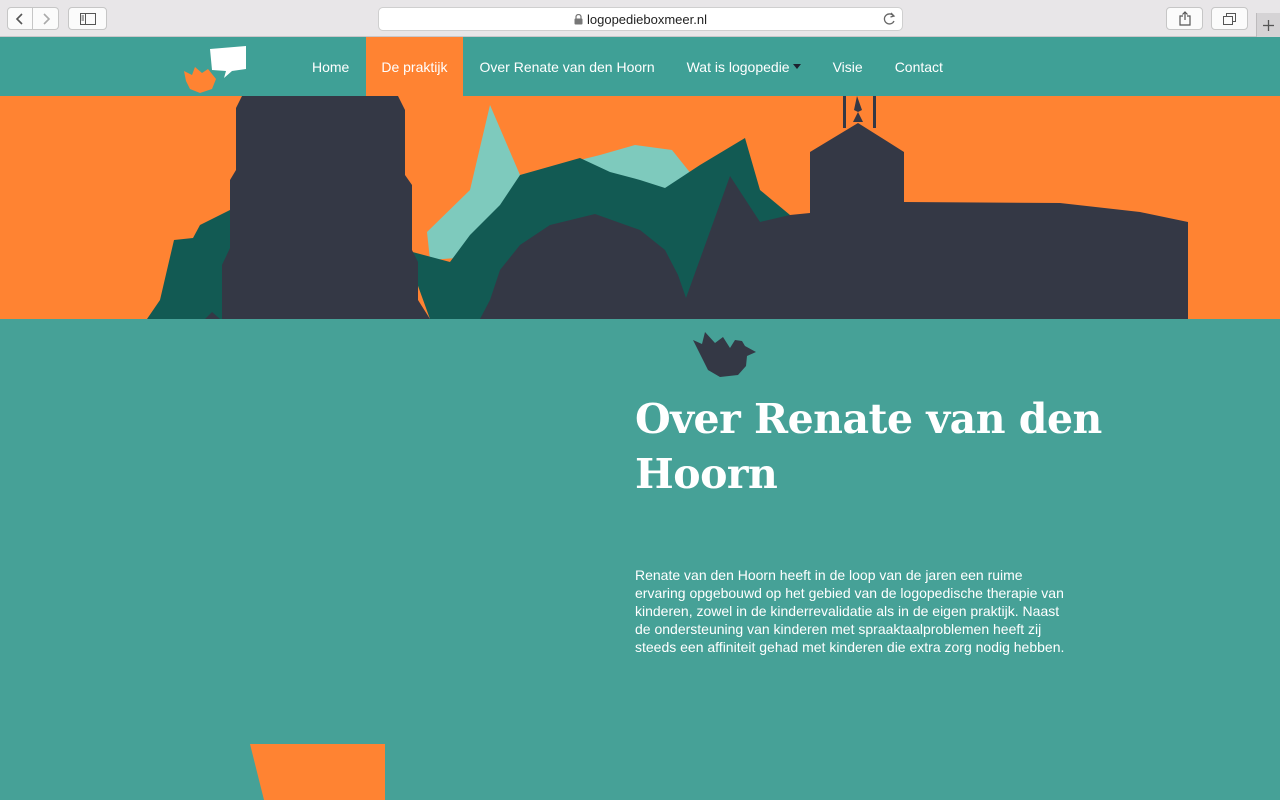 This screenshot has height=800, width=1280. Describe the element at coordinates (889, 21) in the screenshot. I see `reload-icon` at that location.